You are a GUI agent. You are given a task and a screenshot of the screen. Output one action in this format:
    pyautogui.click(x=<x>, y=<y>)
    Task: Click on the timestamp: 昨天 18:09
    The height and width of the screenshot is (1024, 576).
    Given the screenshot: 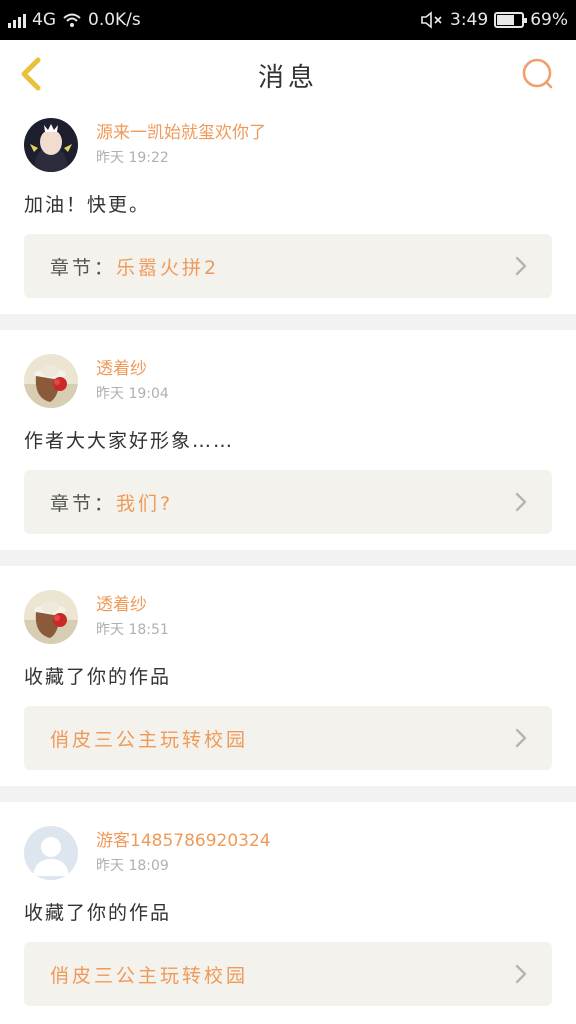 What is the action you would take?
    pyautogui.click(x=132, y=866)
    